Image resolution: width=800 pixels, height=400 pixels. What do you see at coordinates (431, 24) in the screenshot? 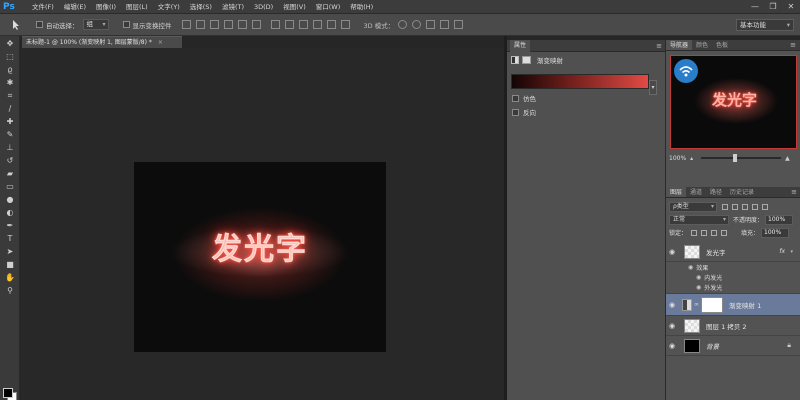
I see `3d-pan-icon` at bounding box center [431, 24].